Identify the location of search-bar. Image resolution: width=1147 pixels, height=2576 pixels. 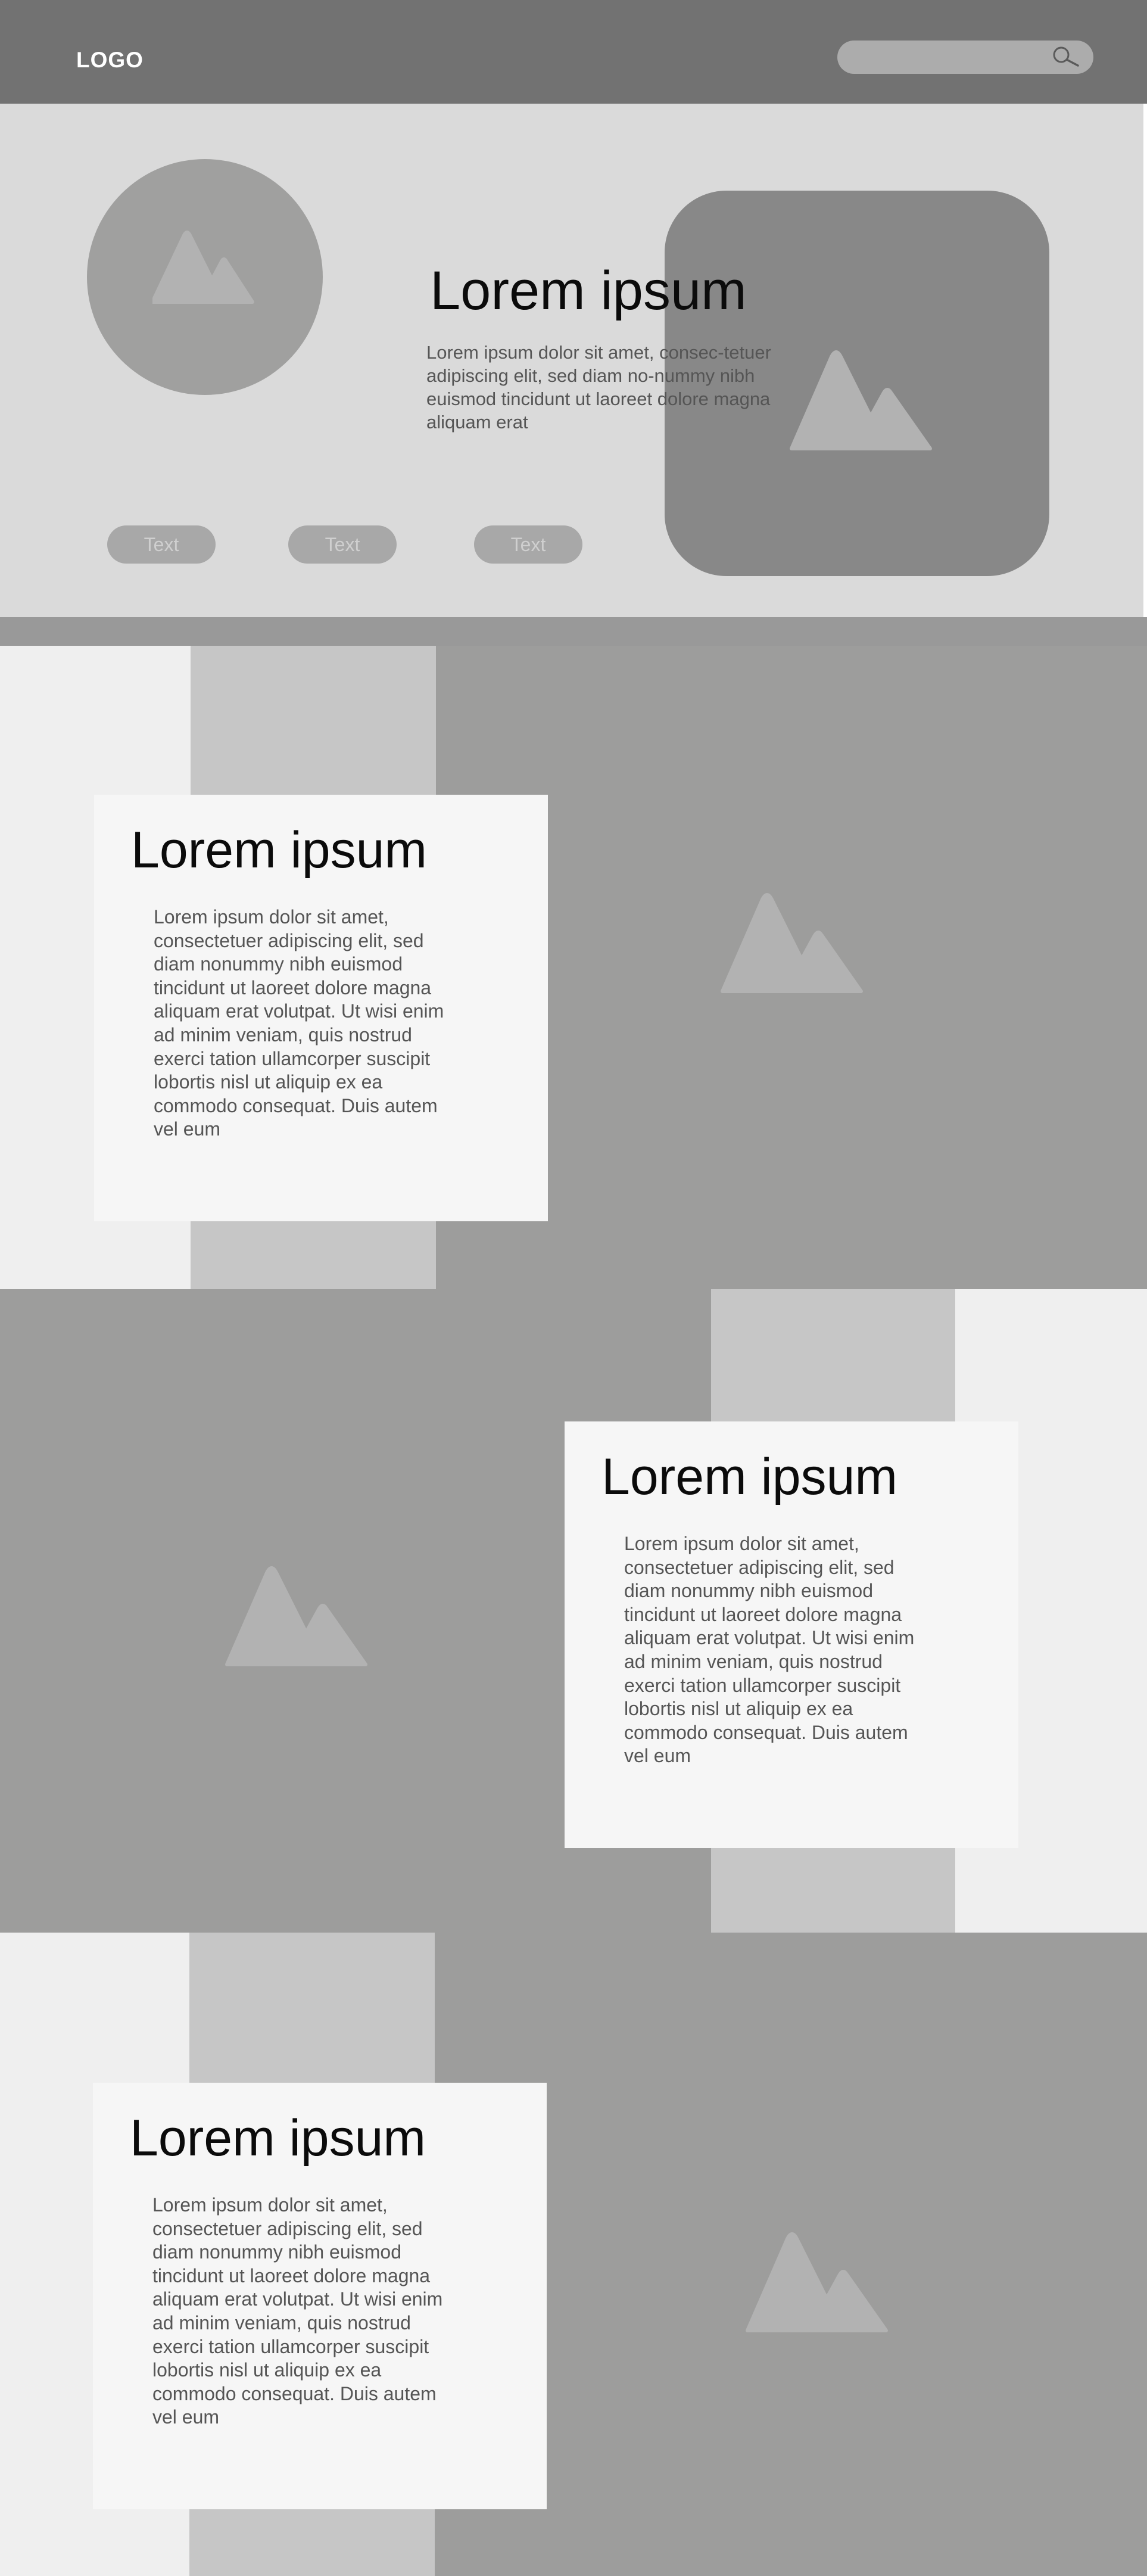
(965, 57).